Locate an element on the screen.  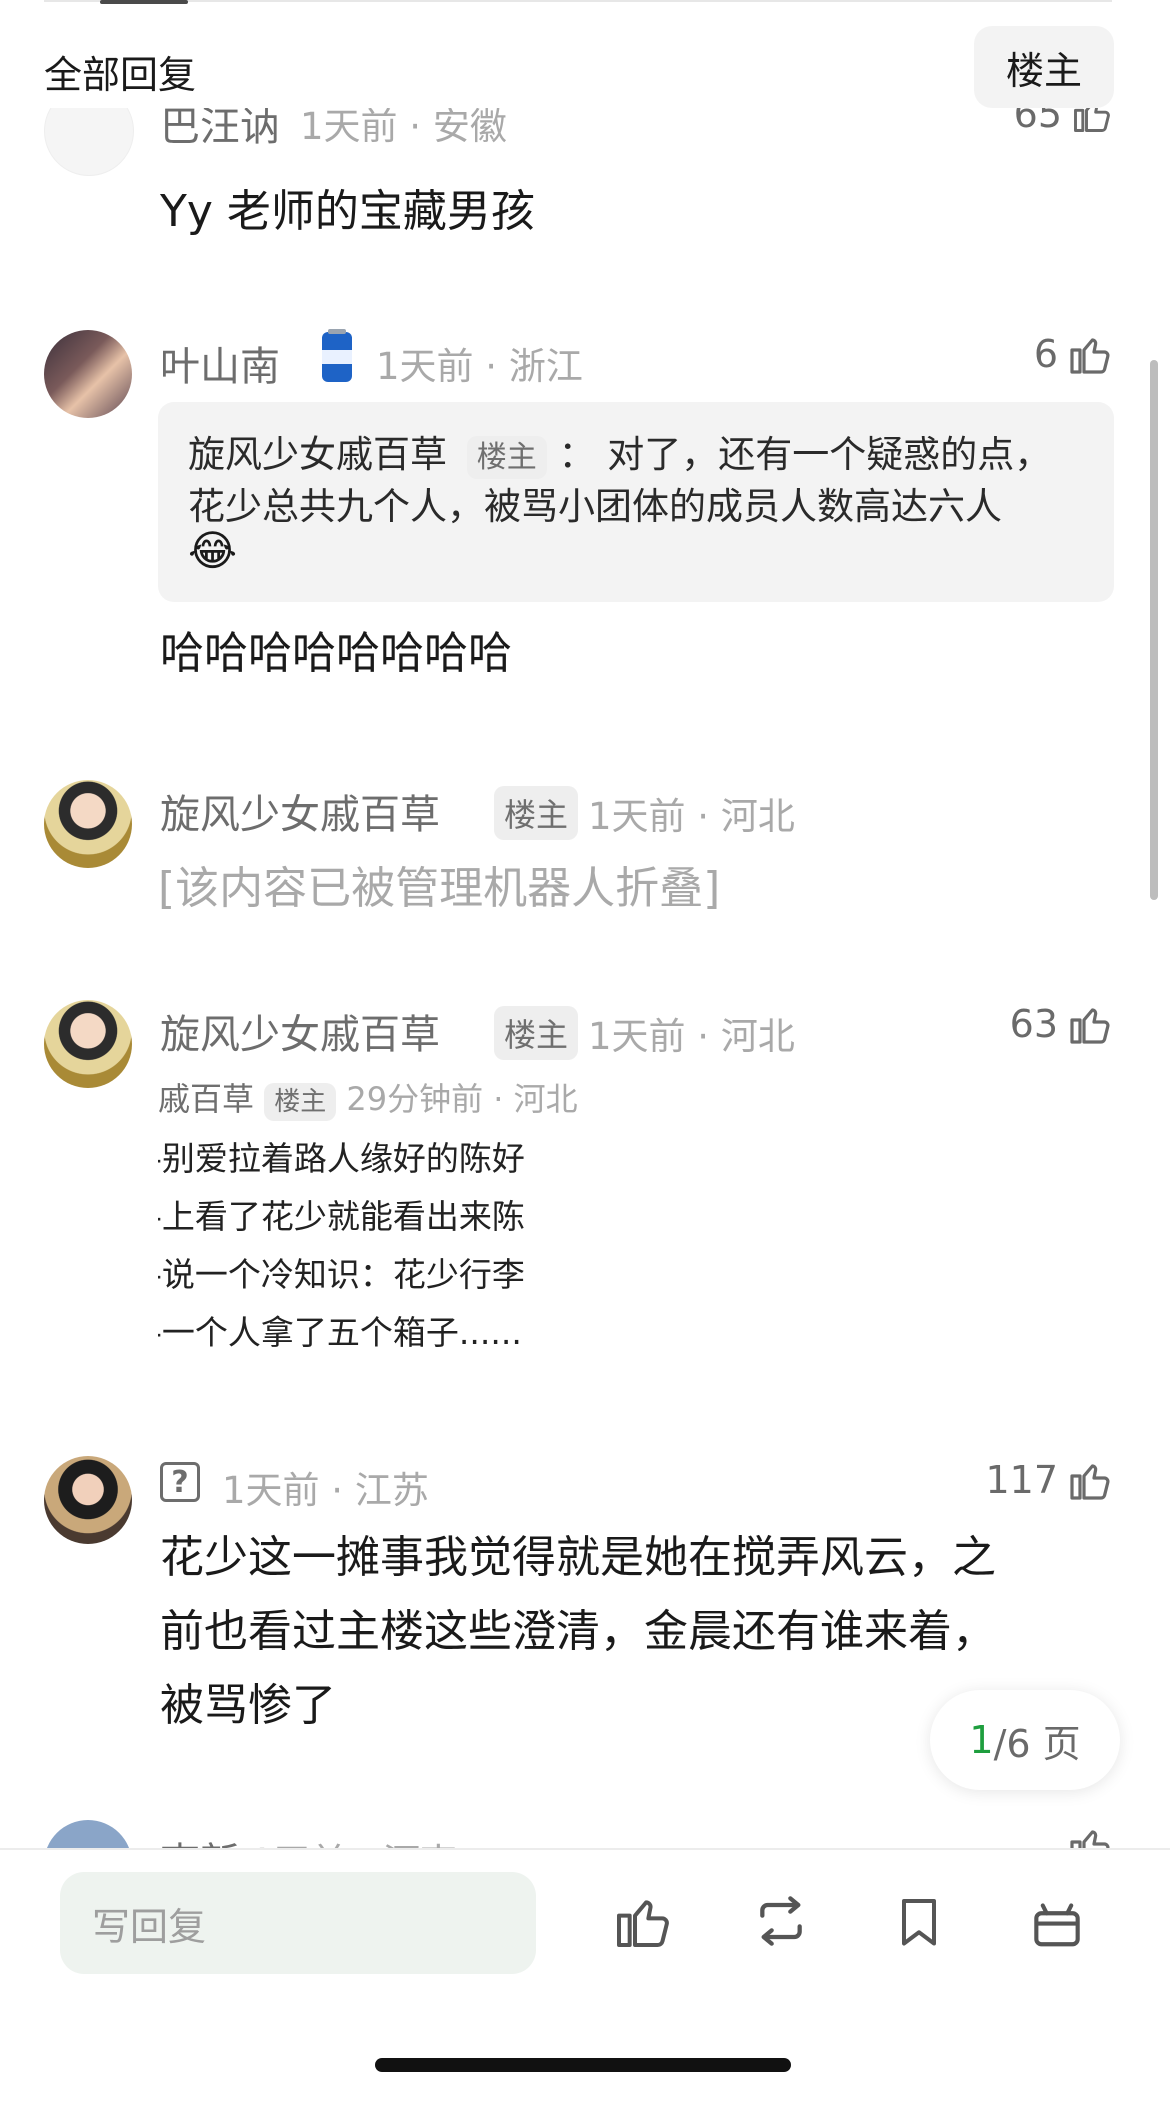
commenter-name: 李新 is located at coordinates (200, 1839).